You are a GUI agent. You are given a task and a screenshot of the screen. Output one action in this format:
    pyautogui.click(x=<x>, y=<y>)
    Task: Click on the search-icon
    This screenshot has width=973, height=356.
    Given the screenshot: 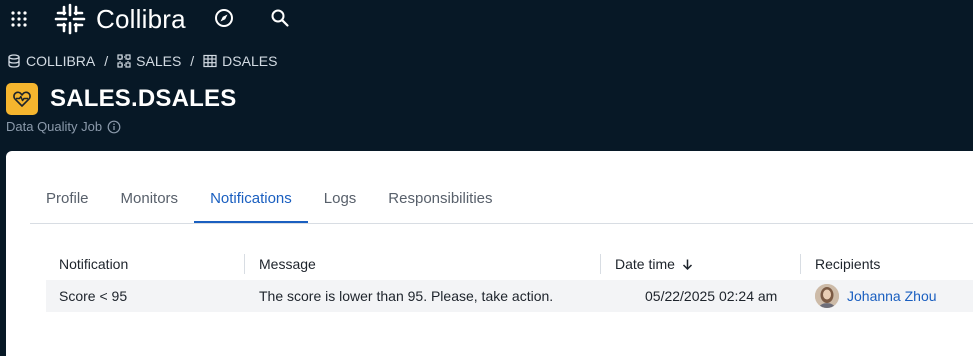 What is the action you would take?
    pyautogui.click(x=280, y=18)
    